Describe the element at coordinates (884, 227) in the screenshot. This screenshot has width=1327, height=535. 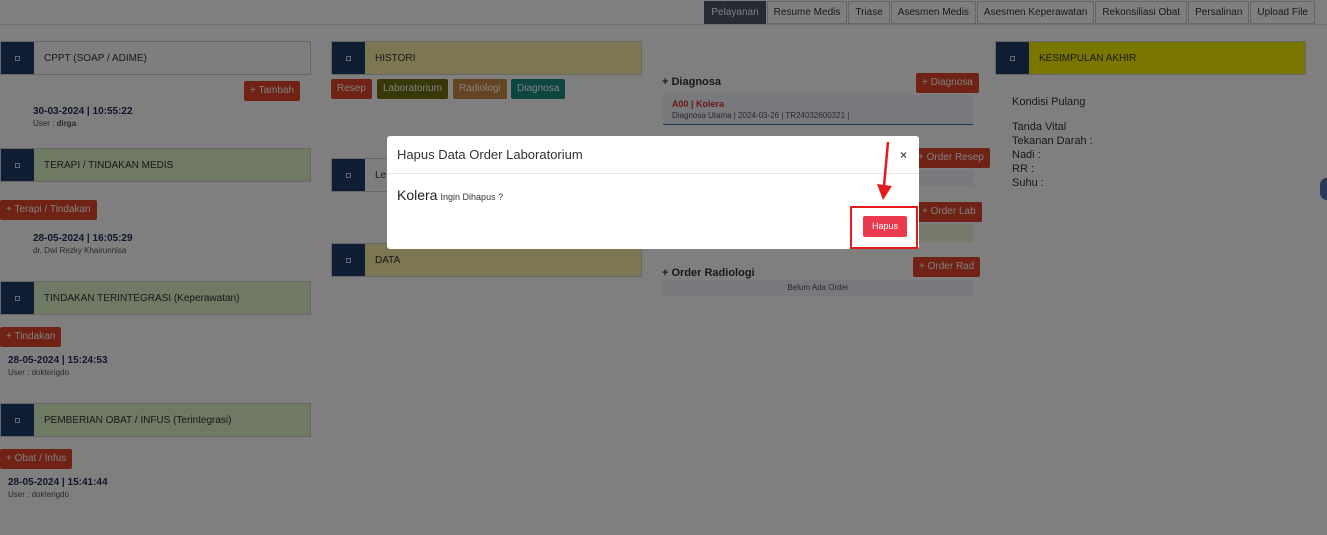
I see `annotation-highlight-box` at that location.